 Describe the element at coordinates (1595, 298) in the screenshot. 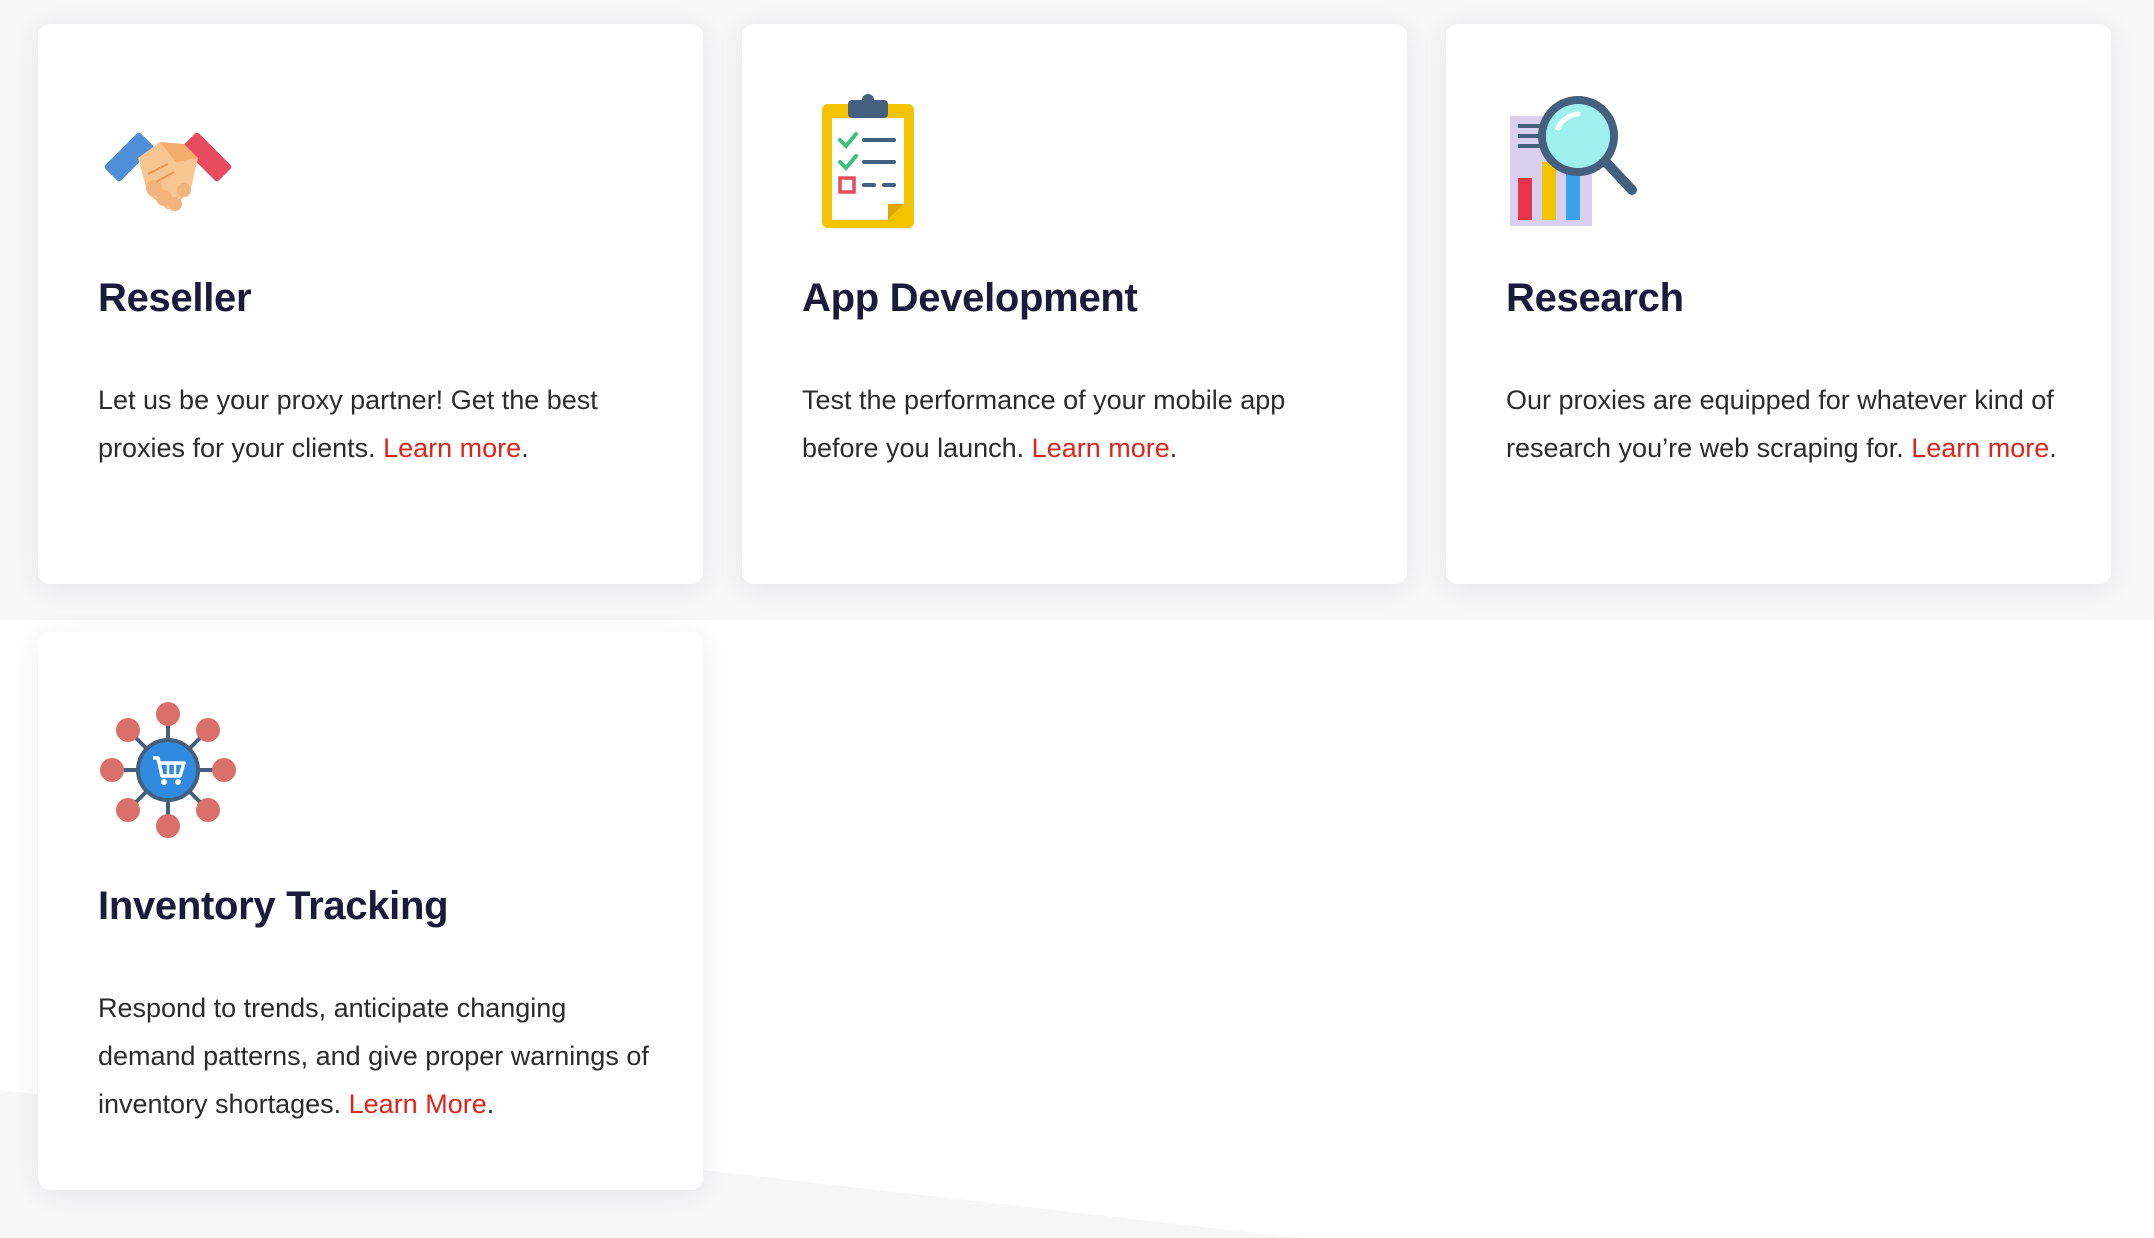

I see `card-title: Research` at that location.